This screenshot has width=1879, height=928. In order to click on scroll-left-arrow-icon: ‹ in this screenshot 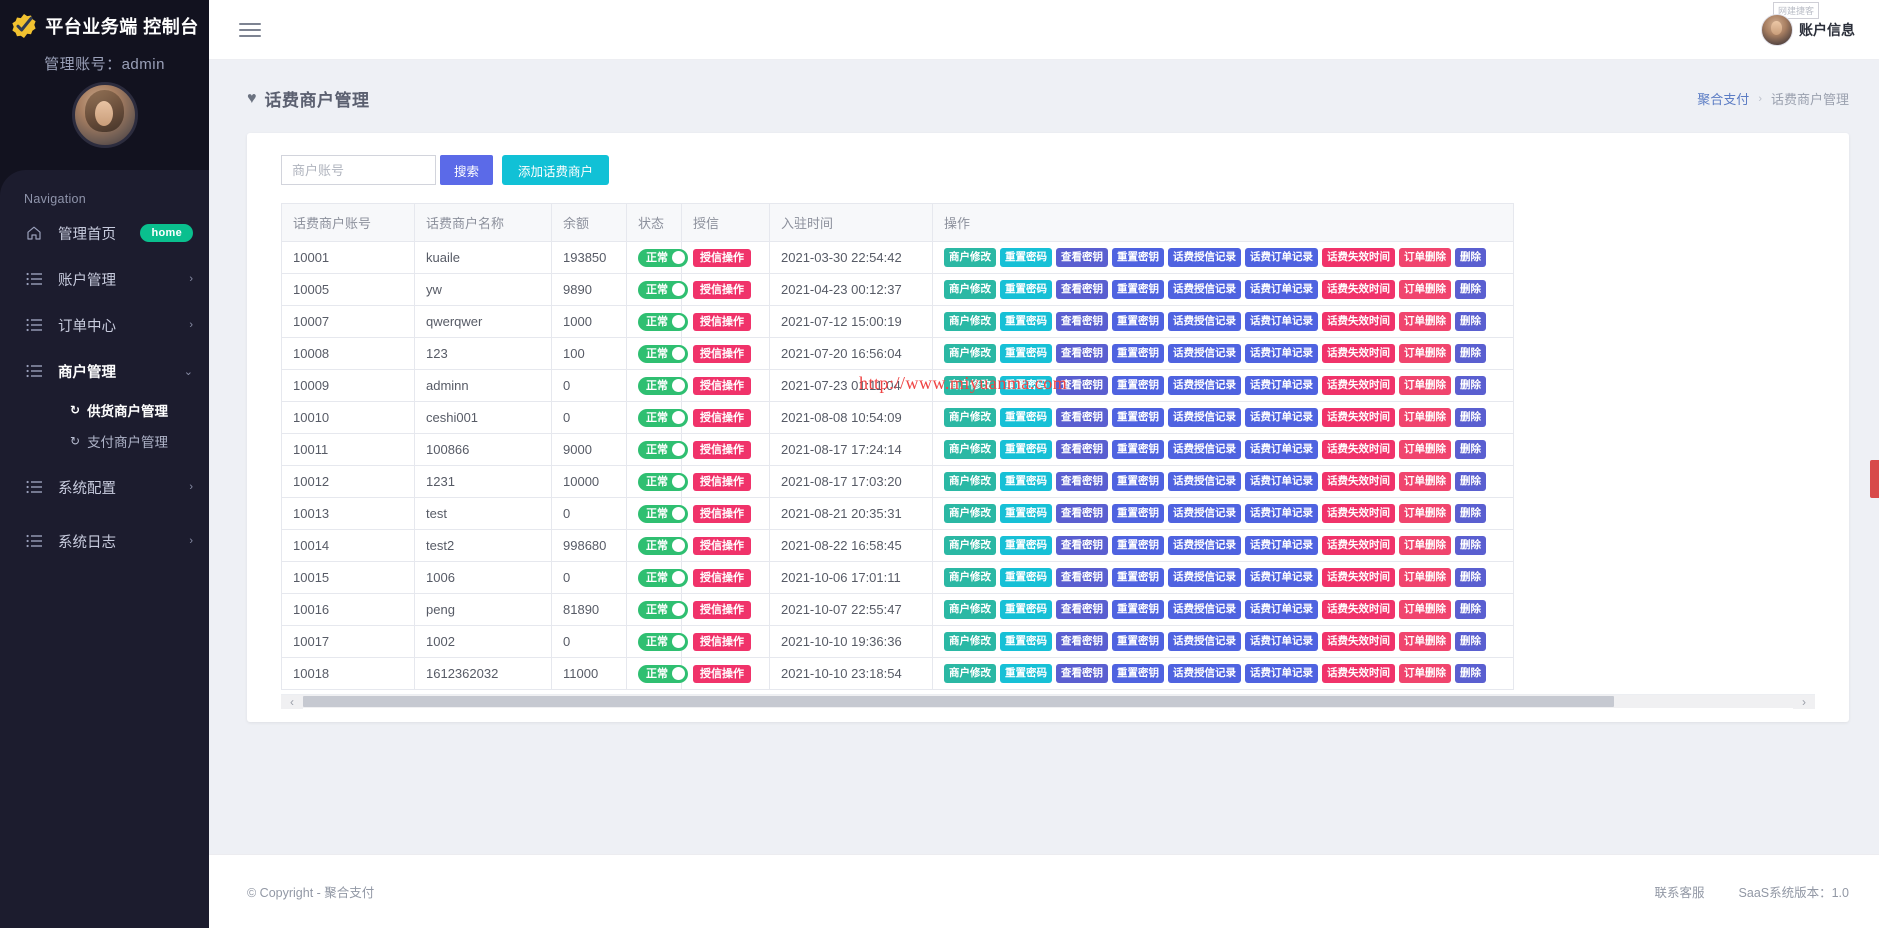, I will do `click(292, 701)`.